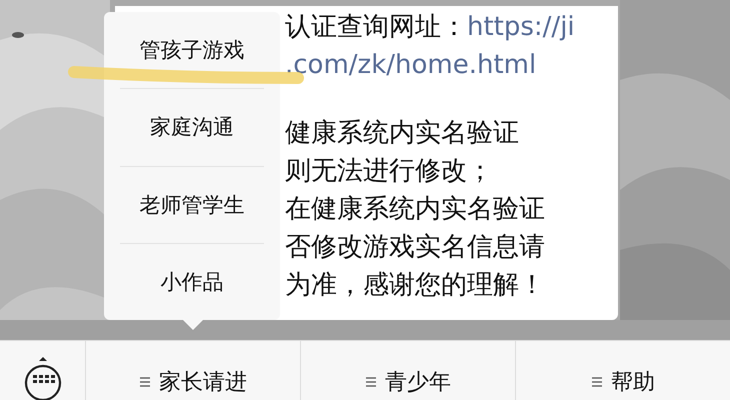  I want to click on menu-bar-item: 青少年, so click(408, 383).